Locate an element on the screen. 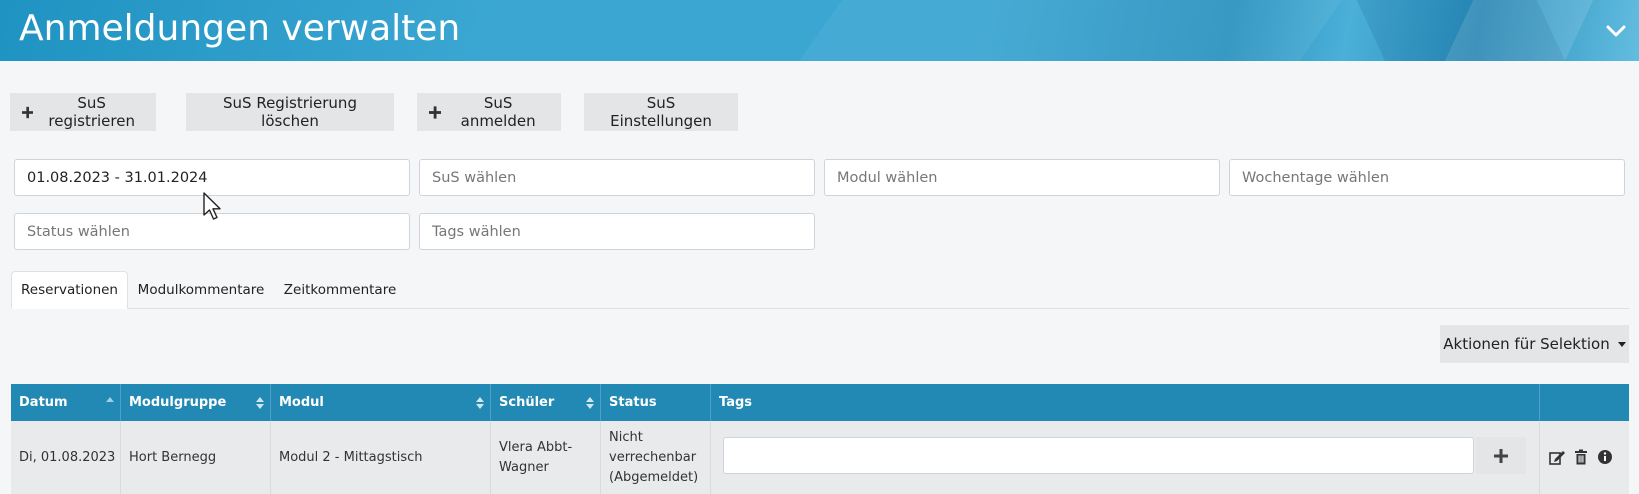 The image size is (1639, 494). status-line: Nicht is located at coordinates (626, 437).